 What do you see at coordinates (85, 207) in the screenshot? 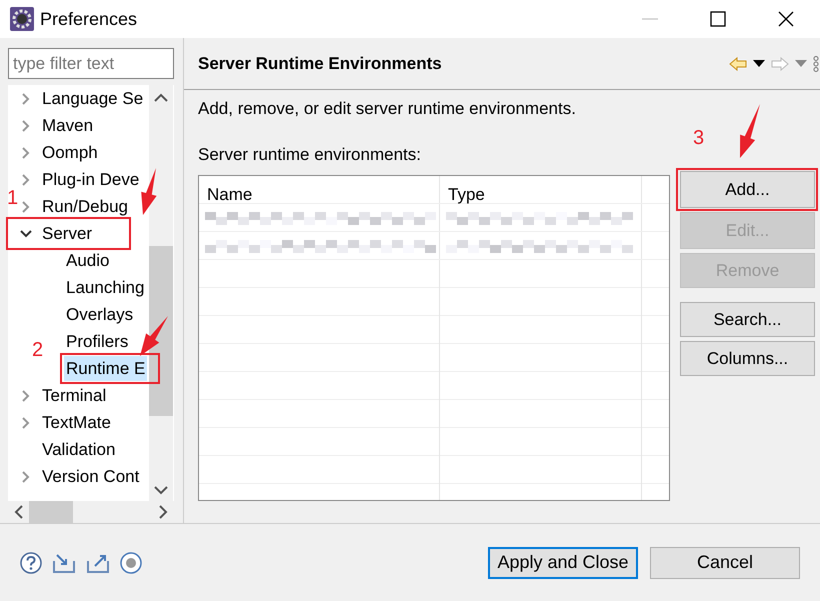
I see `tree-item: Run/Debug` at bounding box center [85, 207].